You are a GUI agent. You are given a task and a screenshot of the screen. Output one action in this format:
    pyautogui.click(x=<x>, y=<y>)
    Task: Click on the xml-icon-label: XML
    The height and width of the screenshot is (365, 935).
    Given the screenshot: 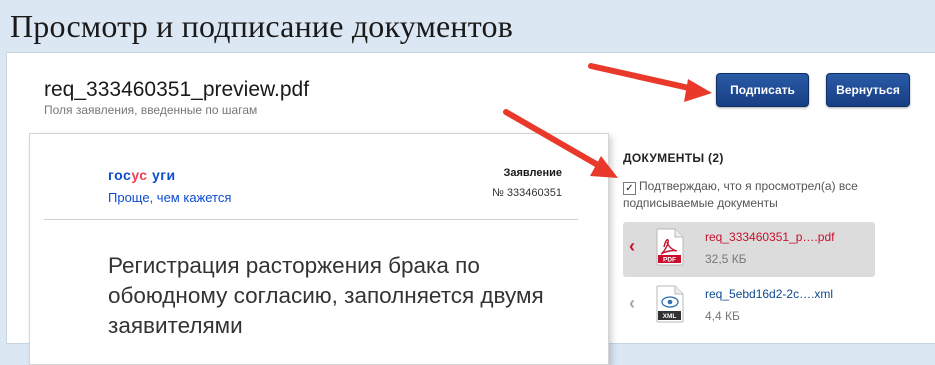 What is the action you would take?
    pyautogui.click(x=670, y=316)
    